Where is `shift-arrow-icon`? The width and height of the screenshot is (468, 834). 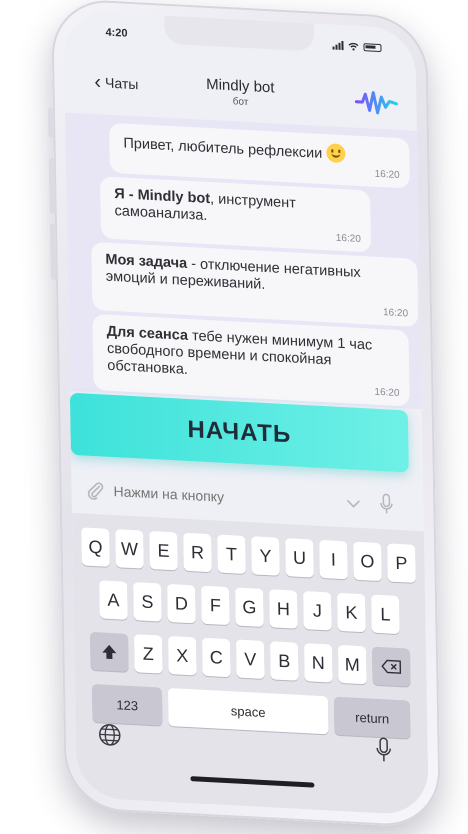
shift-arrow-icon is located at coordinates (109, 652).